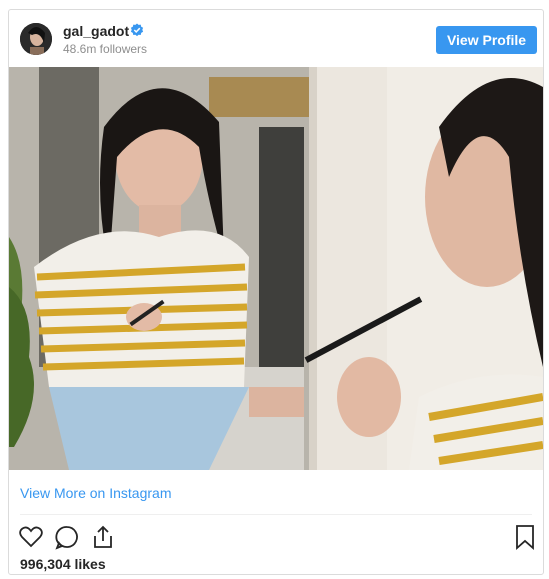 The width and height of the screenshot is (549, 579). Describe the element at coordinates (67, 537) in the screenshot. I see `comment-icon` at that location.